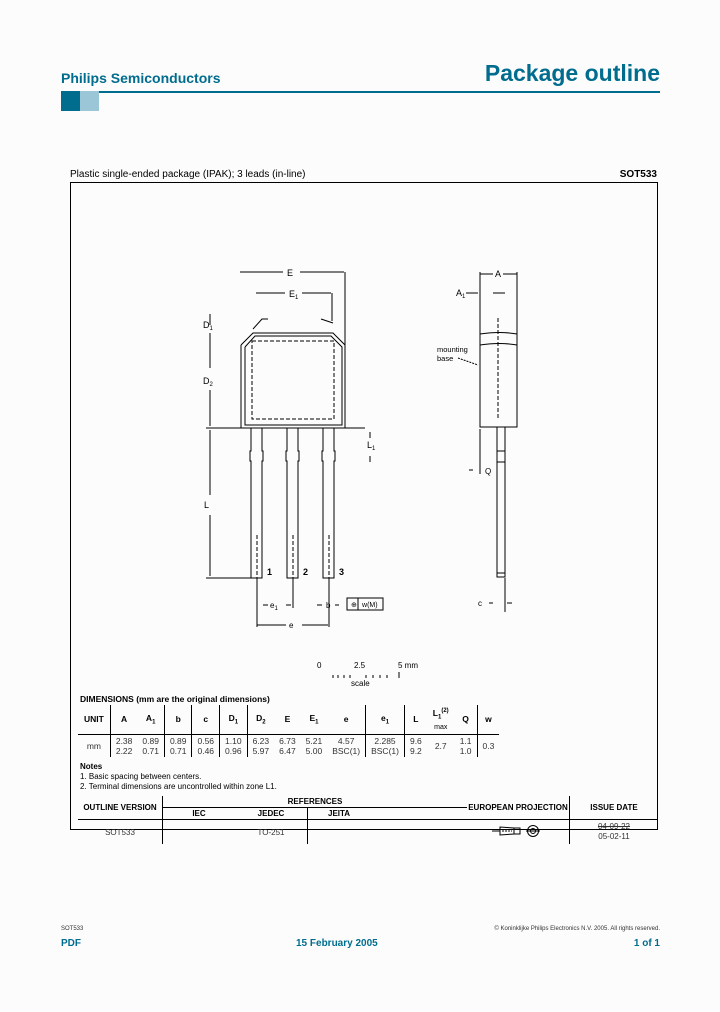 This screenshot has width=720, height=1012. Describe the element at coordinates (488, 745) in the screenshot. I see `cell-w: 0.3` at that location.